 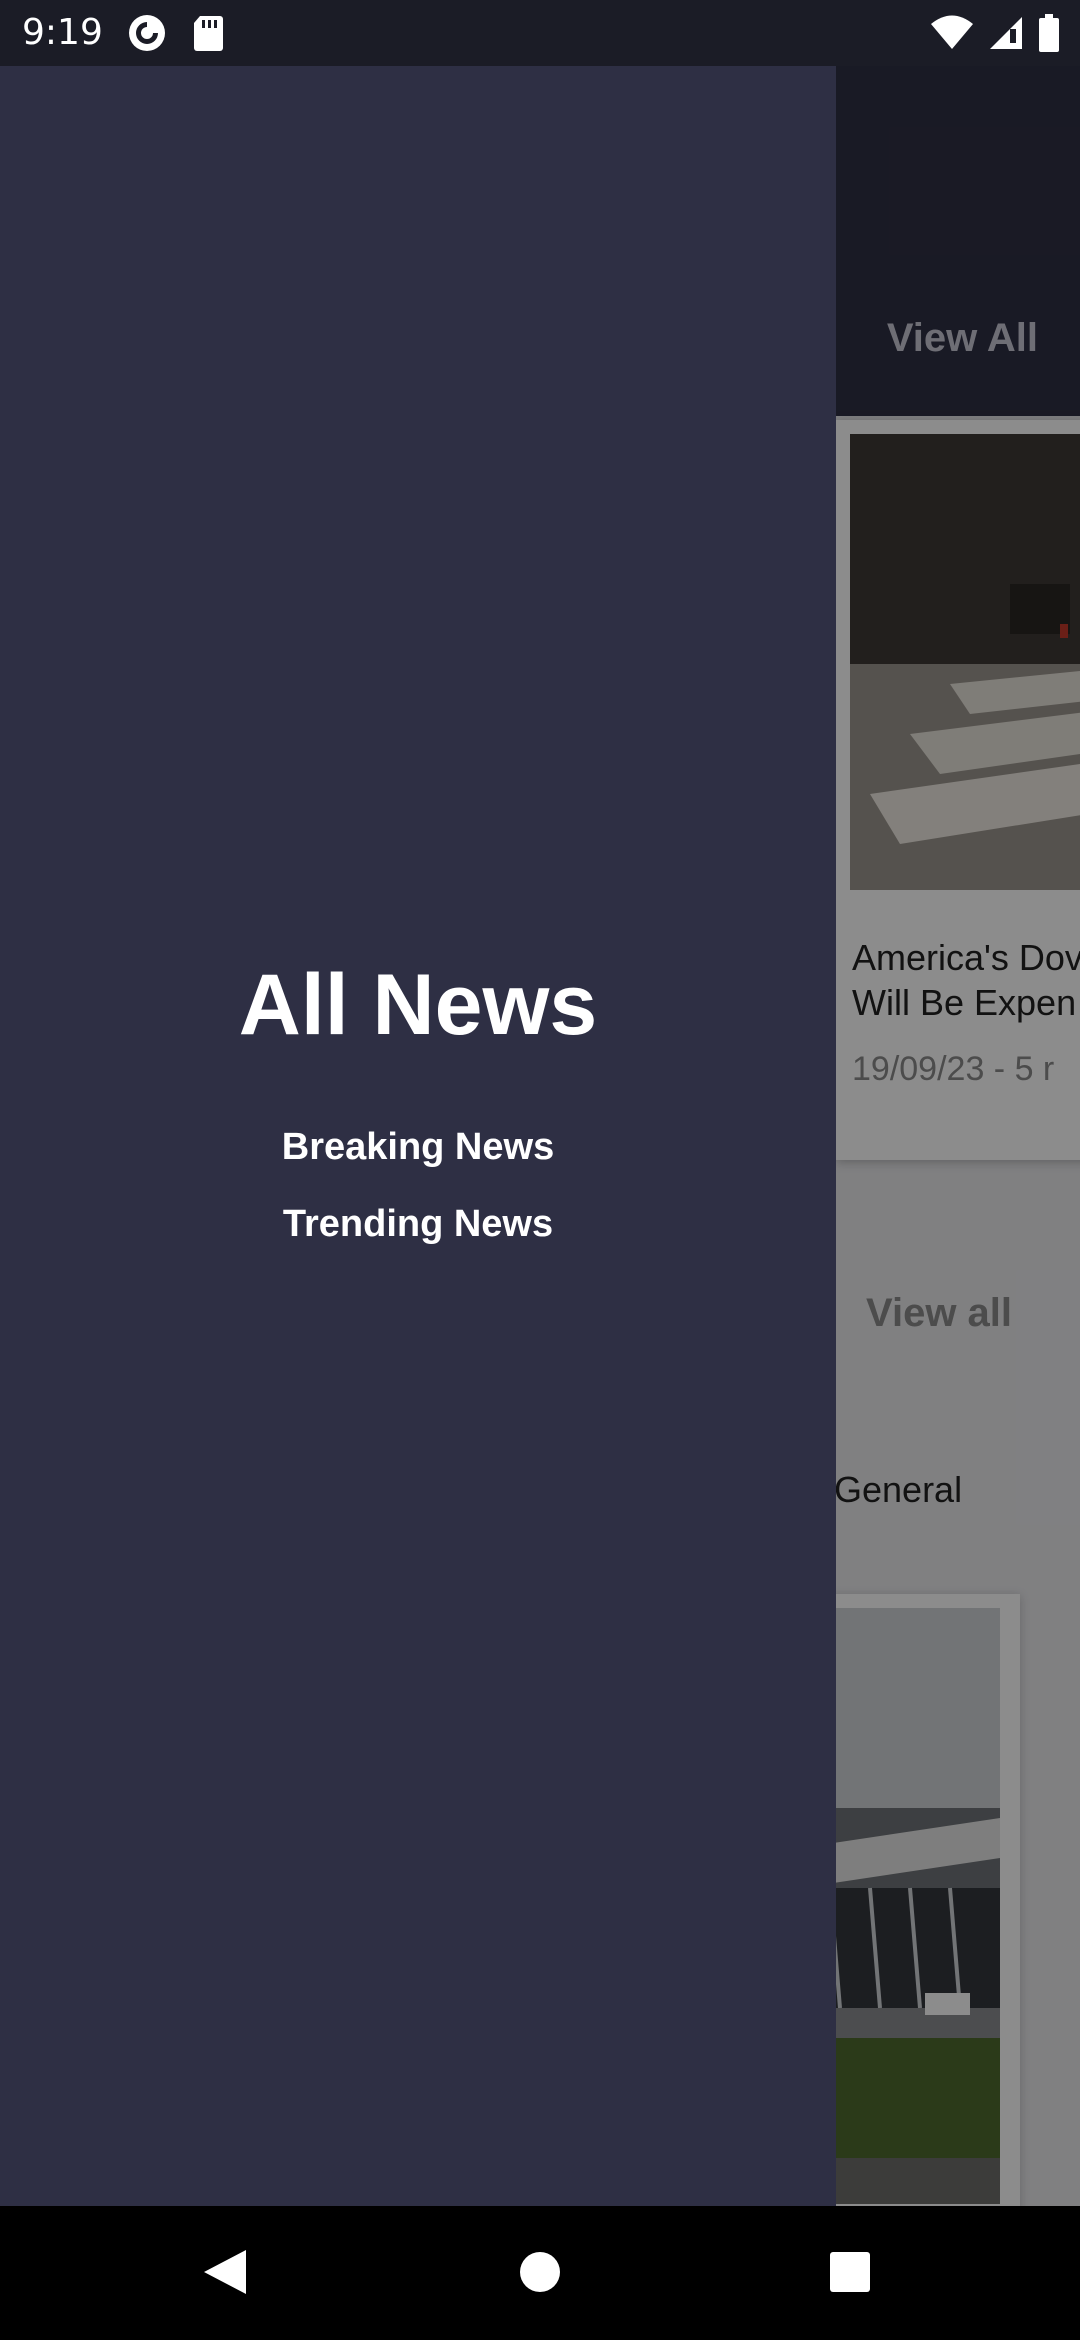 What do you see at coordinates (952, 35) in the screenshot?
I see `wifi-icon` at bounding box center [952, 35].